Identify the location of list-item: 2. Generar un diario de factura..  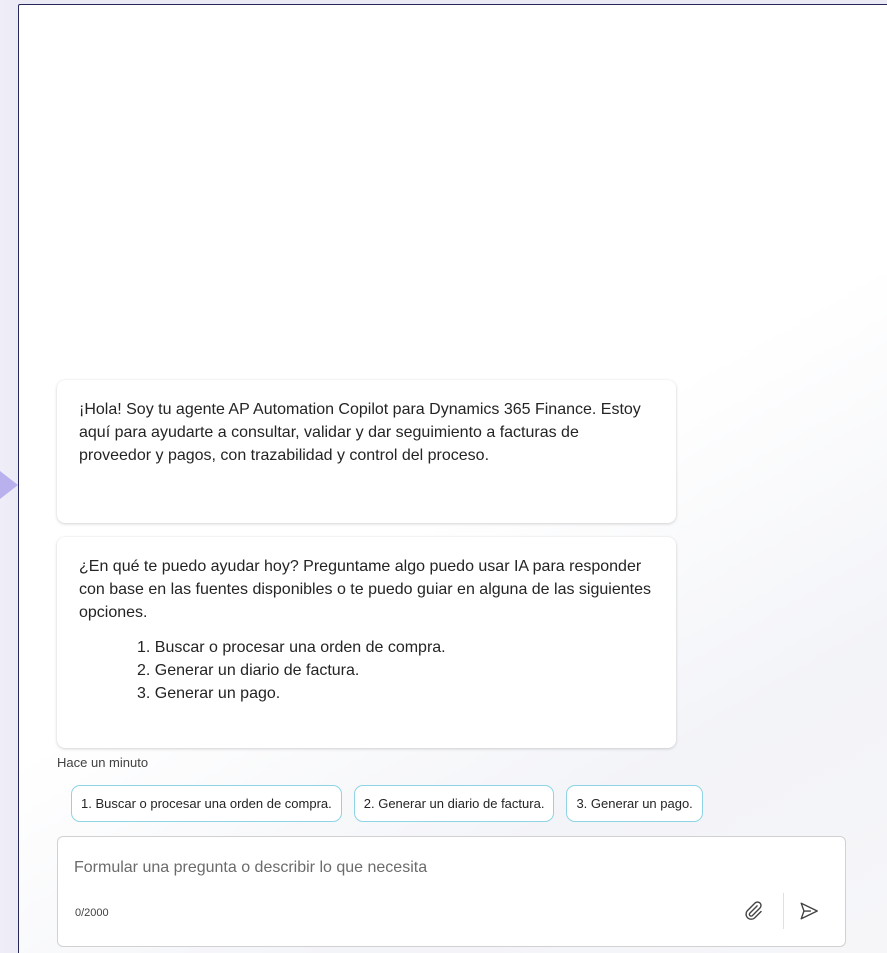
(248, 670).